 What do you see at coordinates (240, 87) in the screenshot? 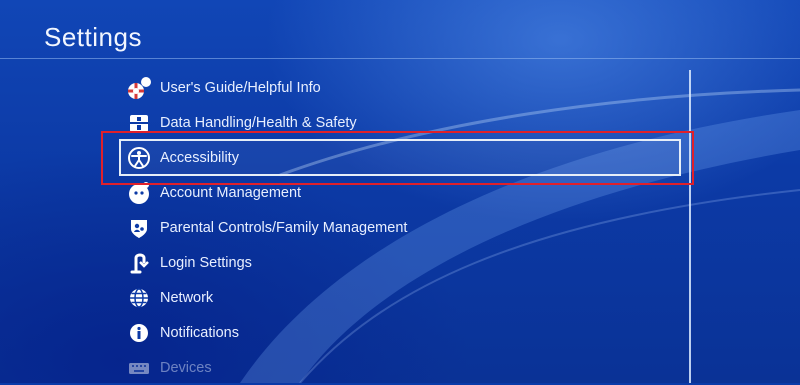
I see `menu-item-label: User's Guide/Helpful Info` at bounding box center [240, 87].